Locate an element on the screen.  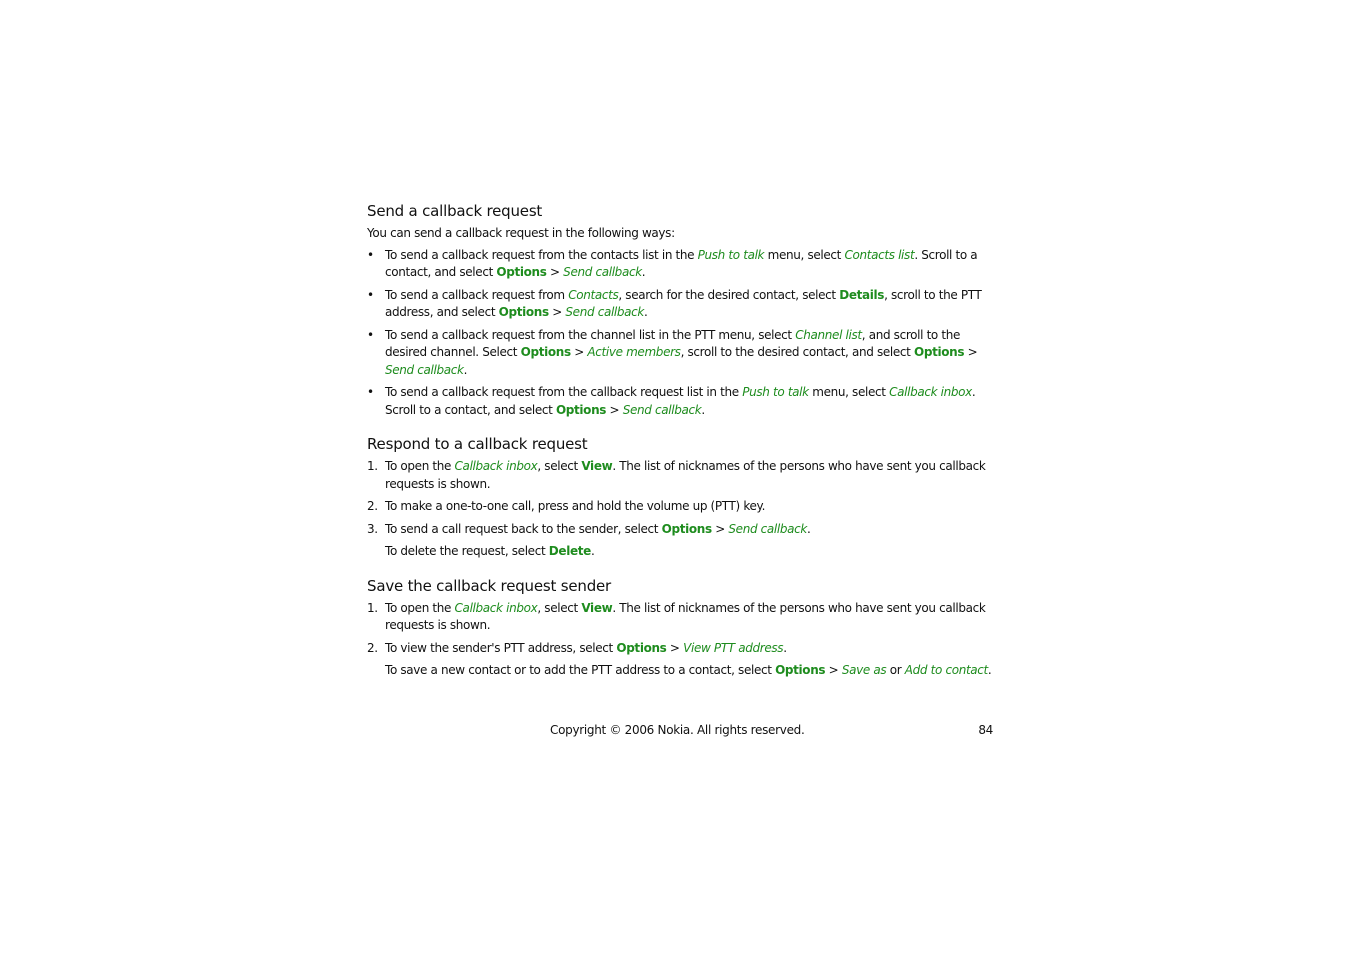
section-heading: Send a callback request is located at coordinates (455, 211).